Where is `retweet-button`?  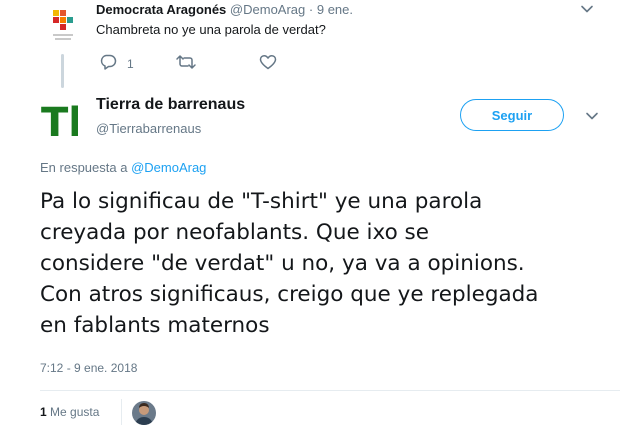 retweet-button is located at coordinates (186, 63).